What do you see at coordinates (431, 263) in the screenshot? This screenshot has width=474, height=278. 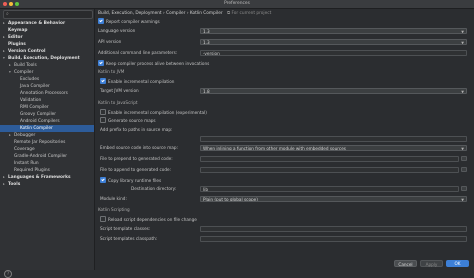 I see `apply-button: Apply` at bounding box center [431, 263].